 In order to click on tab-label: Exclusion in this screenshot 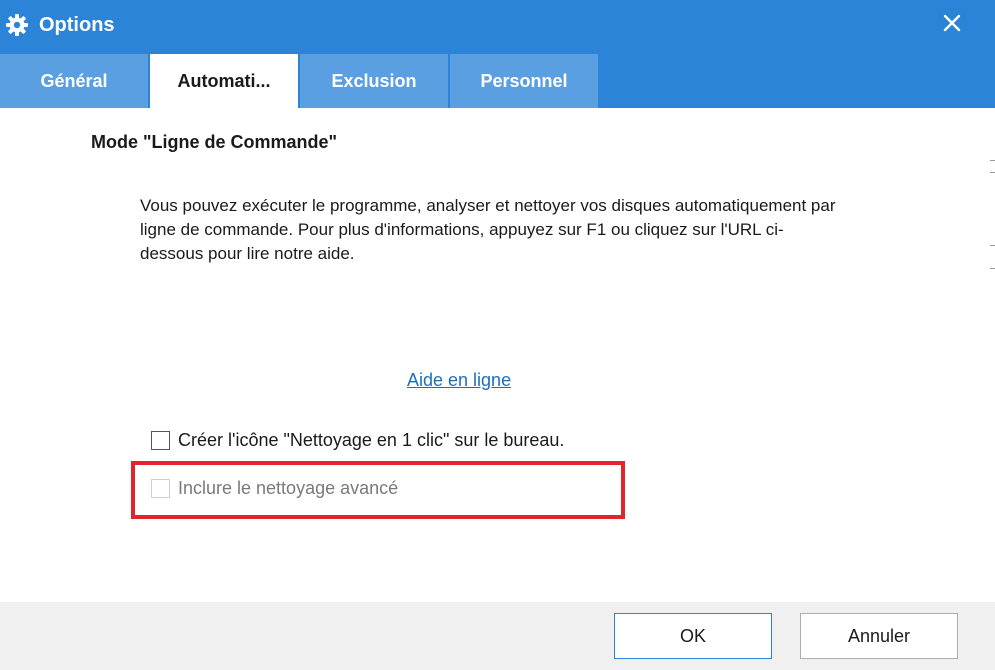, I will do `click(374, 80)`.